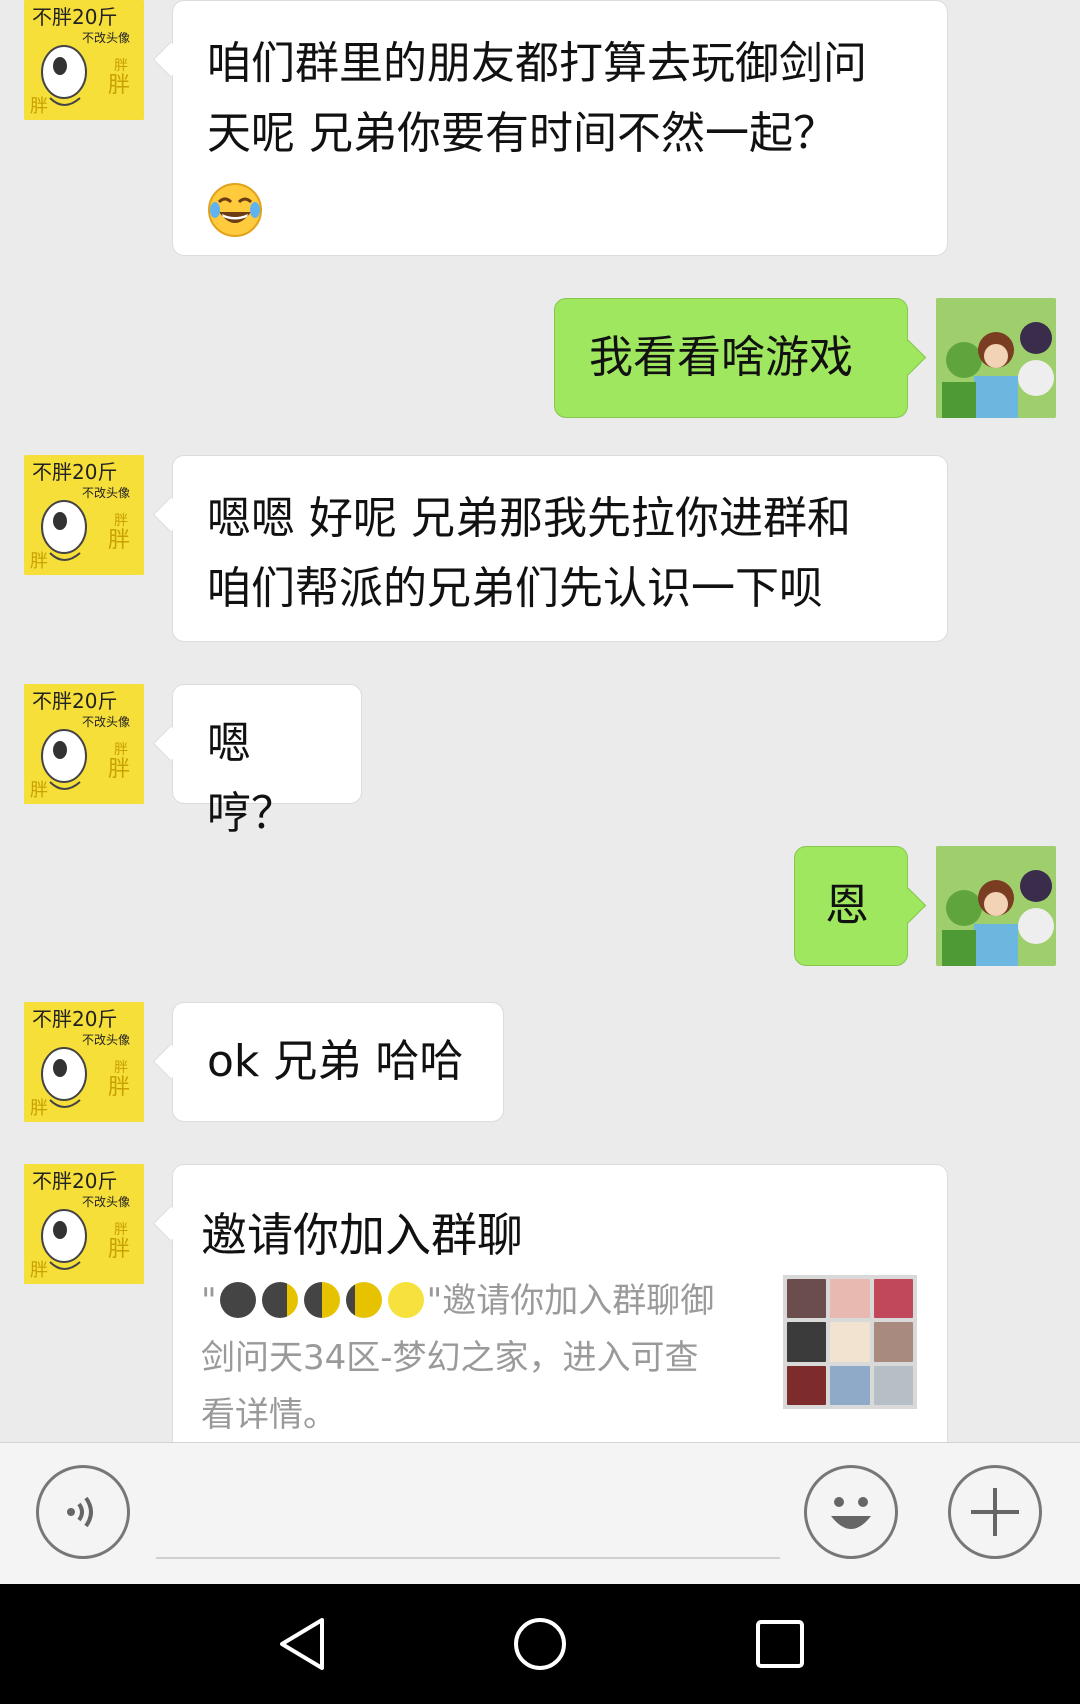 The height and width of the screenshot is (1704, 1080). I want to click on message-input, so click(468, 1558).